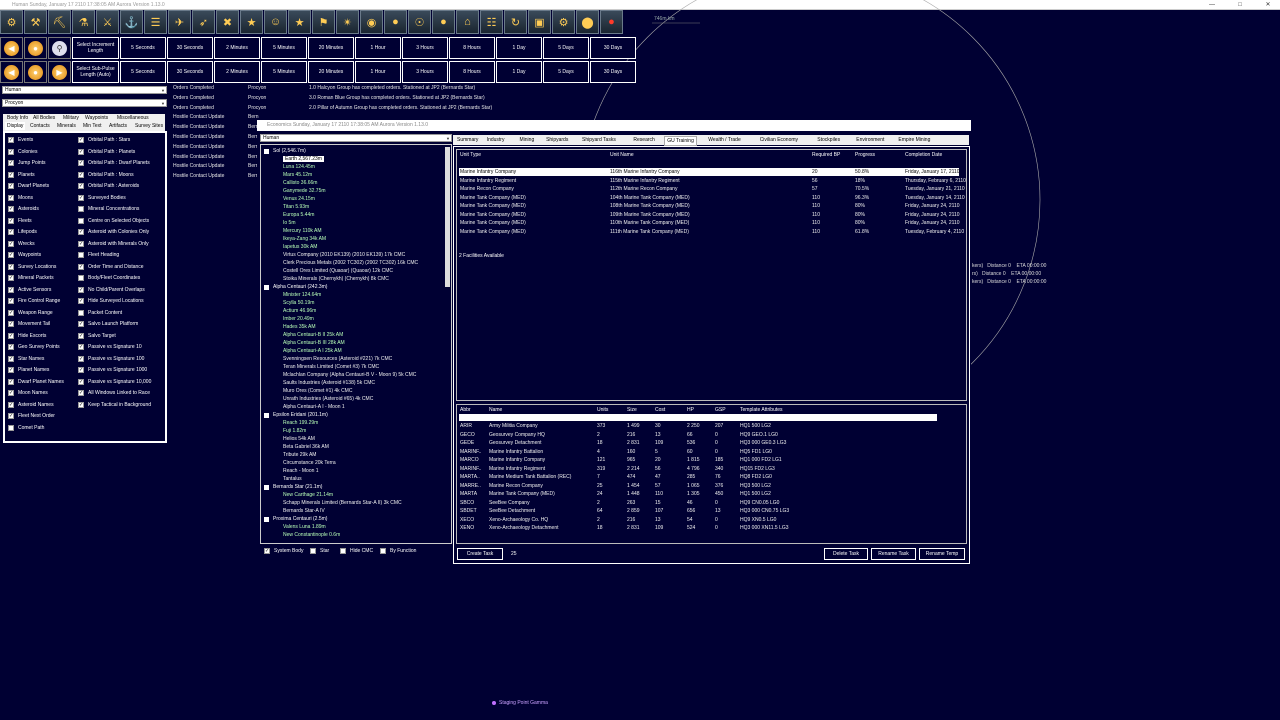  What do you see at coordinates (299, 311) in the screenshot?
I see `tree-body-node: Actium 46.96m` at bounding box center [299, 311].